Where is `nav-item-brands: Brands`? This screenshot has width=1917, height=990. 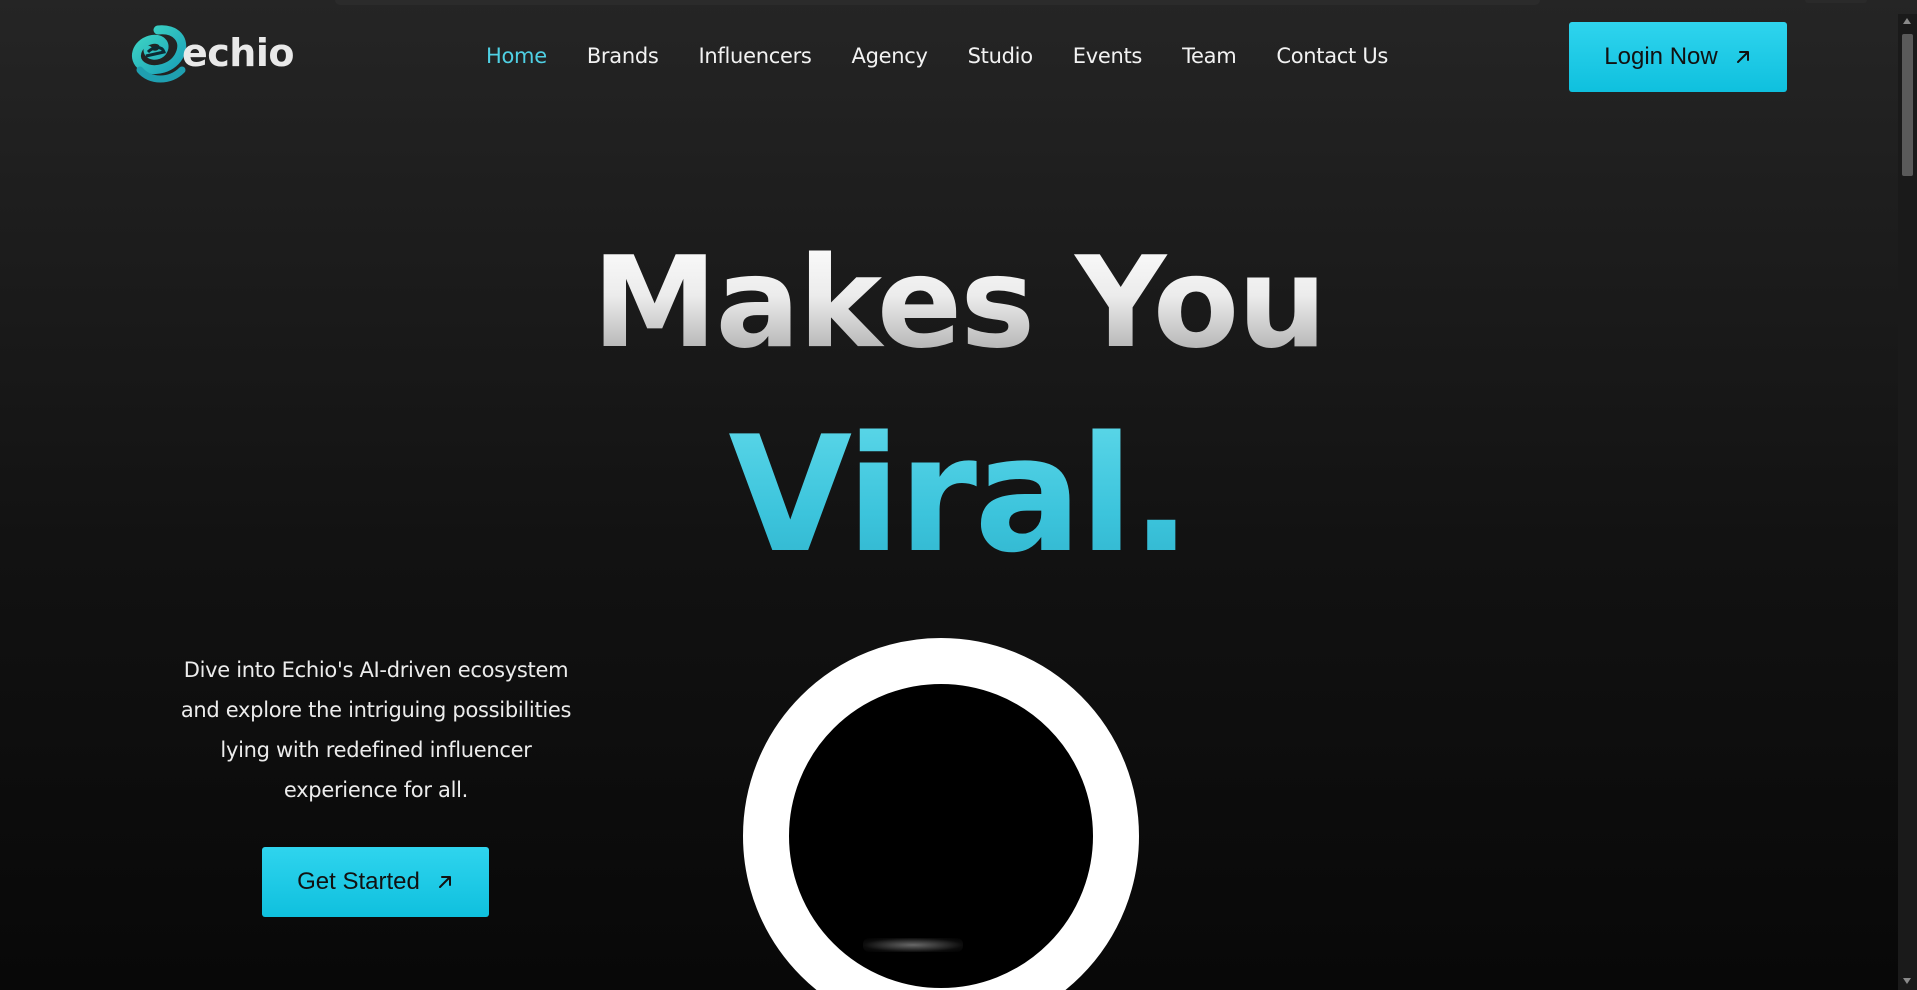 nav-item-brands: Brands is located at coordinates (623, 58).